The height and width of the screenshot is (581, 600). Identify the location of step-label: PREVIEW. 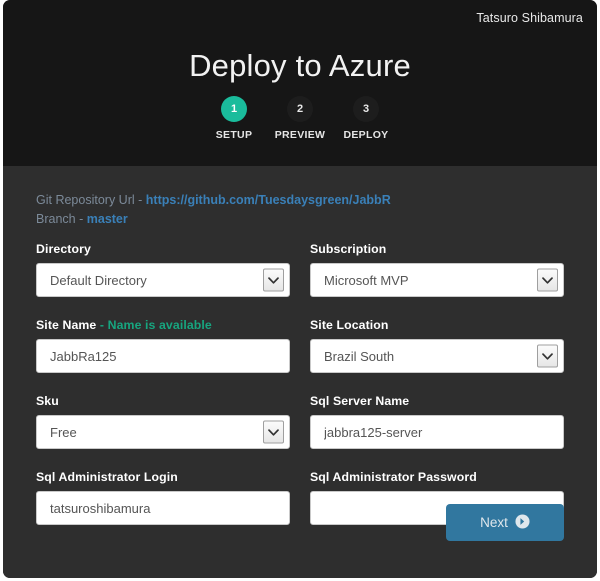
(300, 135).